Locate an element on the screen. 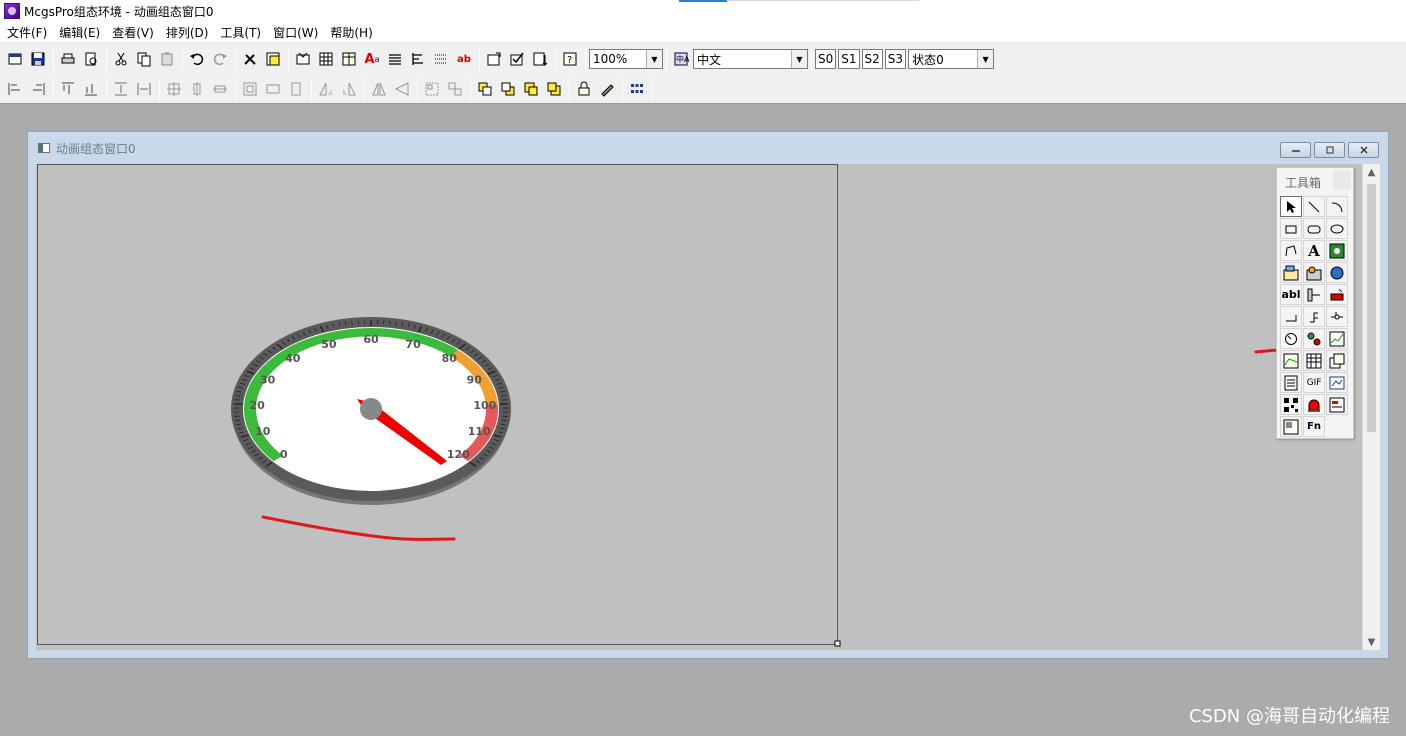  same-size-icon is located at coordinates (250, 89).